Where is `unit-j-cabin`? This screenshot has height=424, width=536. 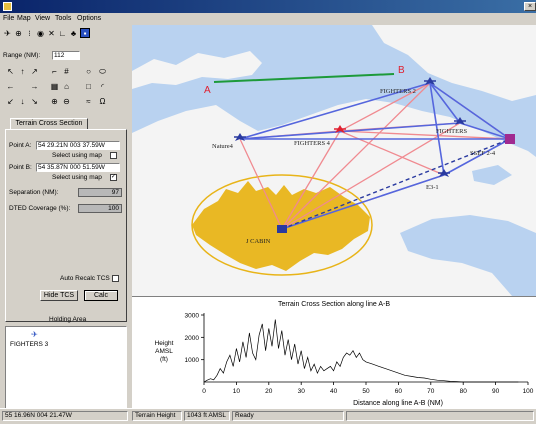 unit-j-cabin is located at coordinates (282, 229).